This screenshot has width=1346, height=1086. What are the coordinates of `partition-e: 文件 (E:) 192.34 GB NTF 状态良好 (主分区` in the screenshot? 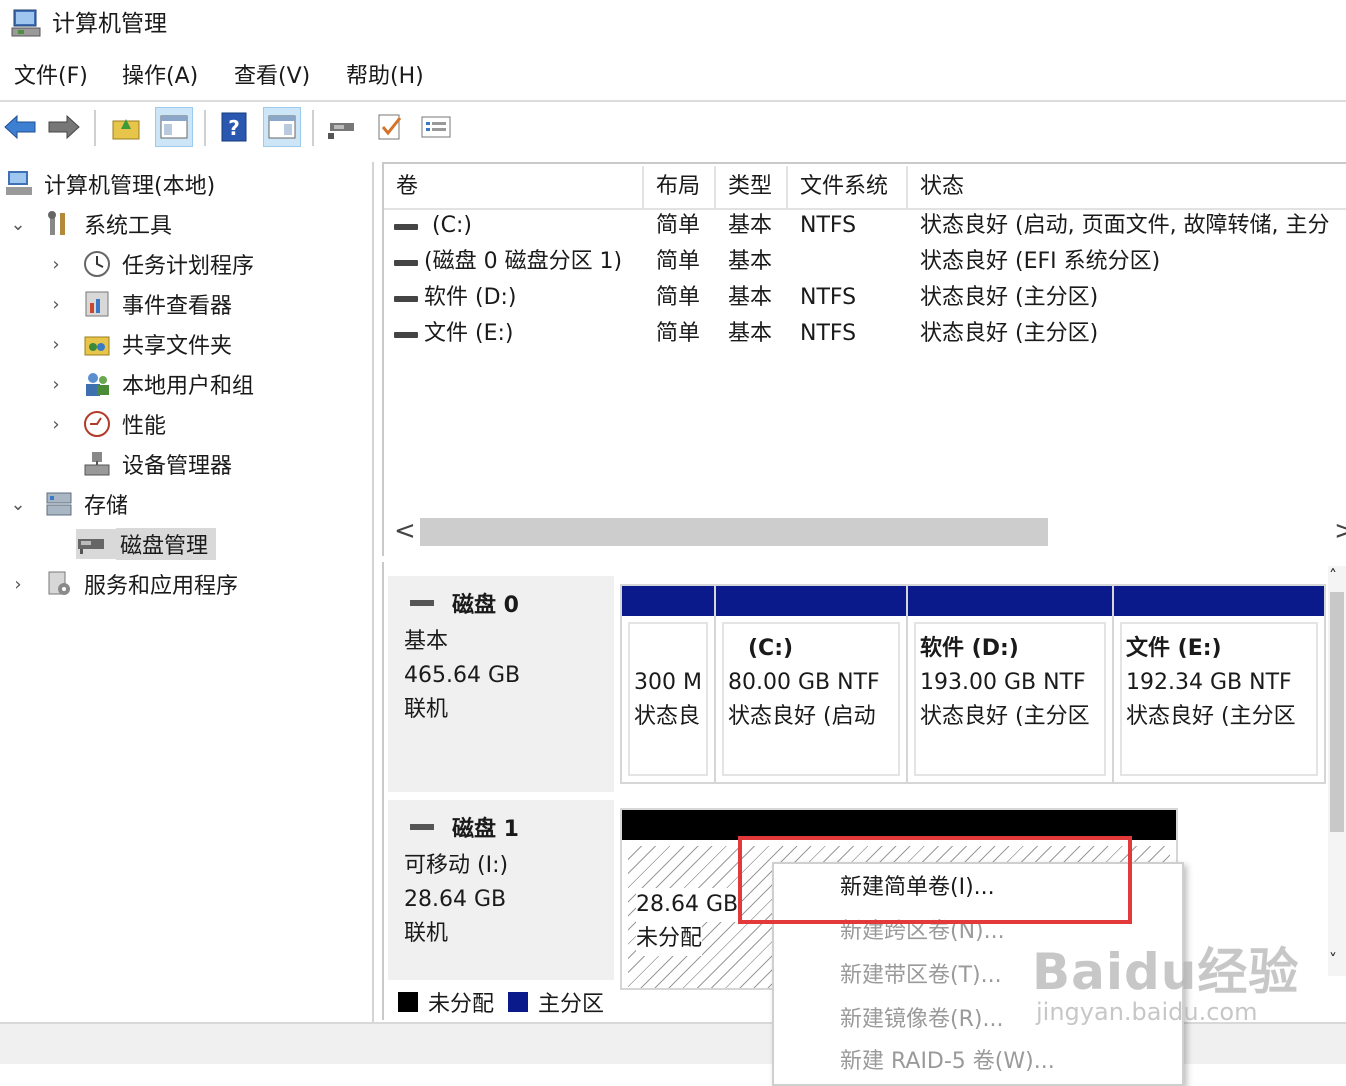 It's located at (1219, 684).